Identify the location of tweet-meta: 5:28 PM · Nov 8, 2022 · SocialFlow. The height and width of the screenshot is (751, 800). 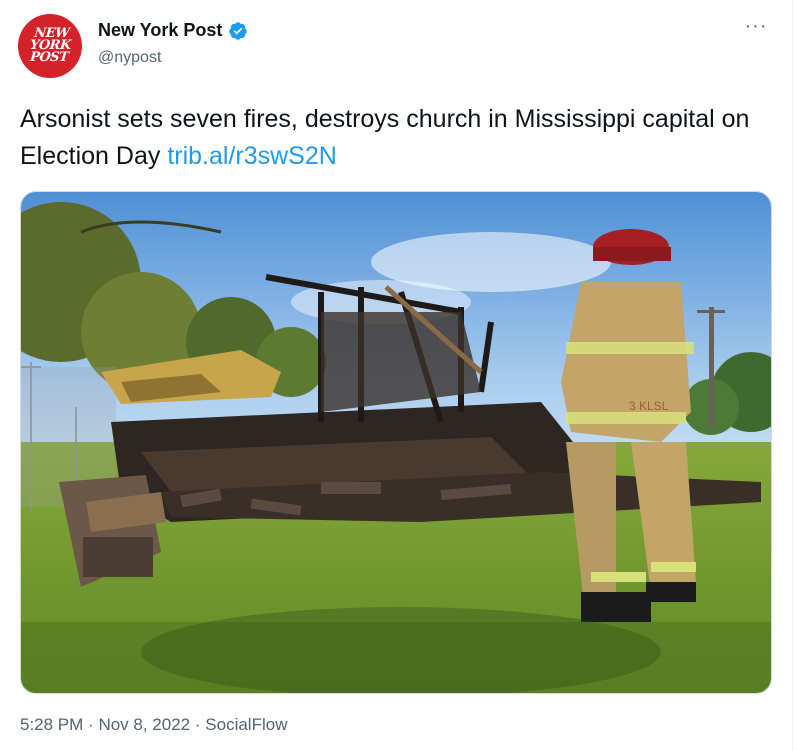
(153, 725).